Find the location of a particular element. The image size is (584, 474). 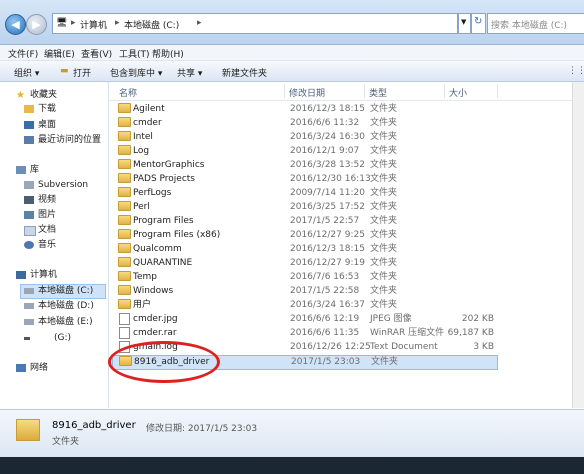

file-row: Temp 2016/7/6 16:53 文件夹 is located at coordinates (304, 277).